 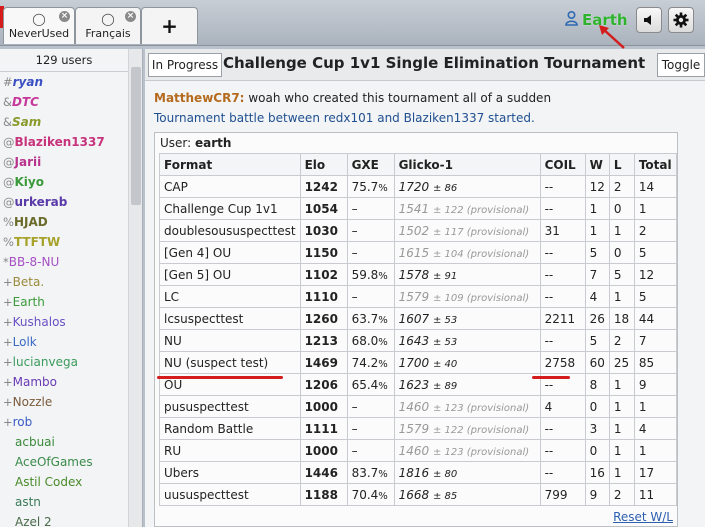 What do you see at coordinates (370, 318) in the screenshot?
I see `gxe-cell: 63.7%` at bounding box center [370, 318].